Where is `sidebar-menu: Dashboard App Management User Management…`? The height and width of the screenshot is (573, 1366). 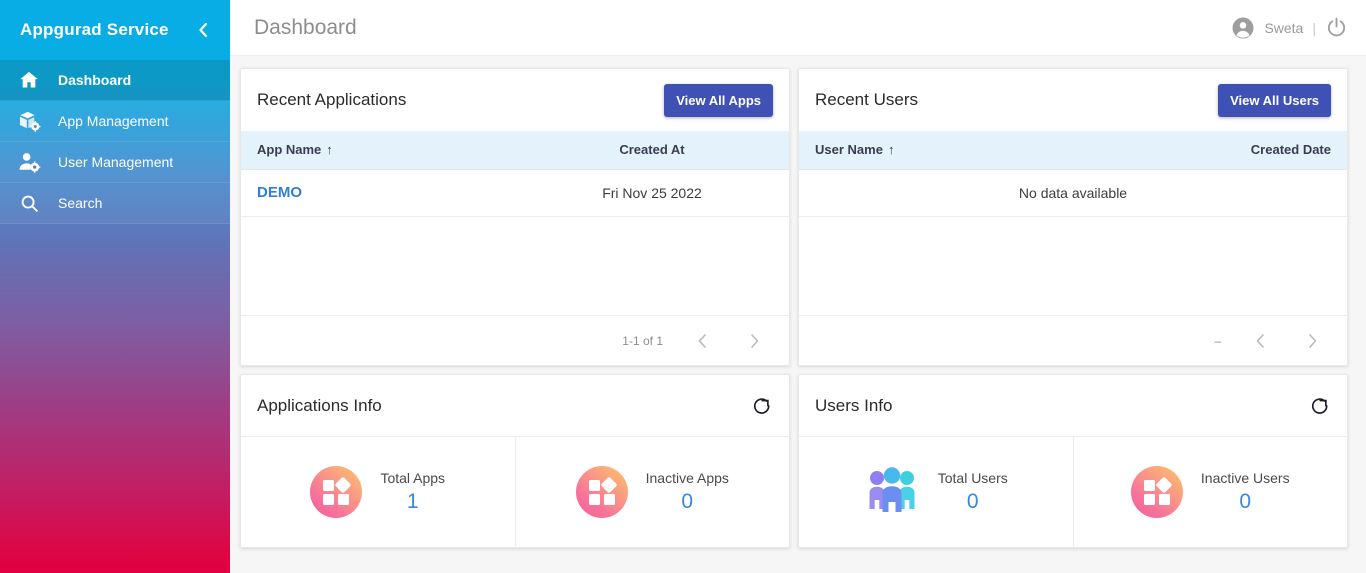 sidebar-menu: Dashboard App Management User Management… is located at coordinates (115, 142).